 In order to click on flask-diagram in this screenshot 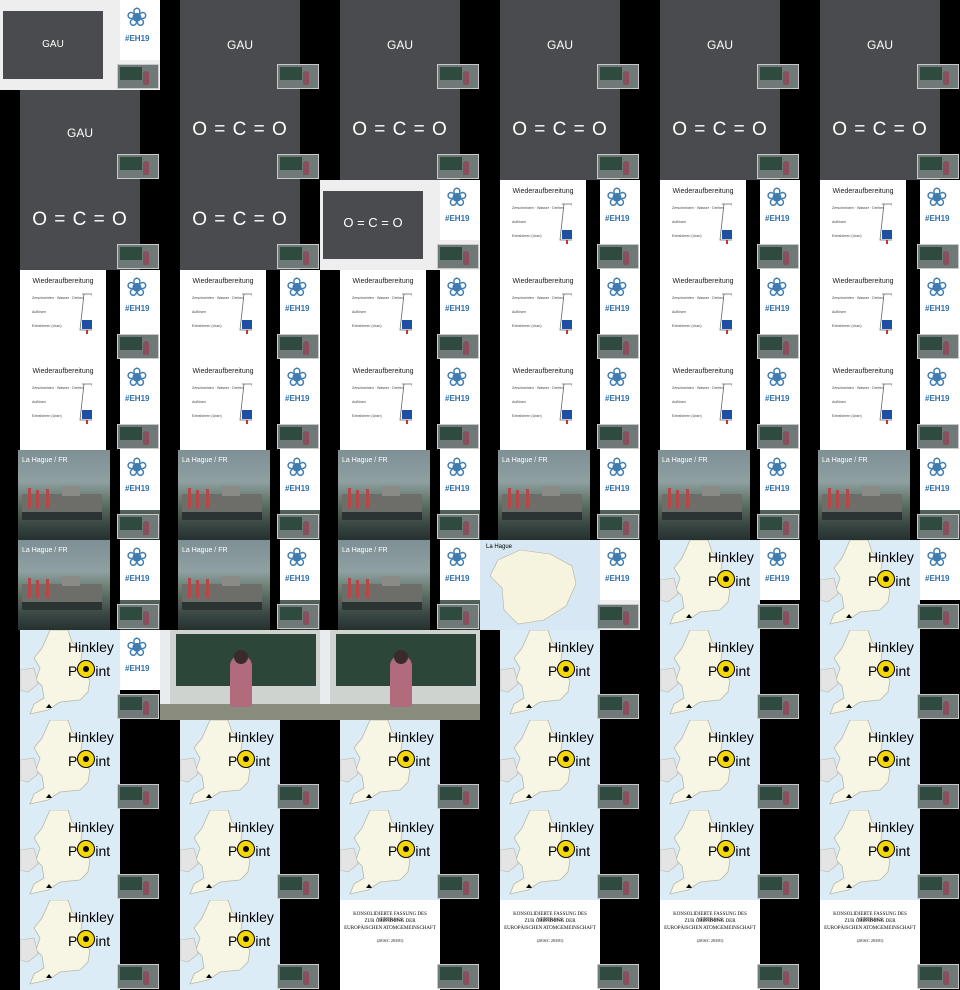, I will do `click(405, 313)`.